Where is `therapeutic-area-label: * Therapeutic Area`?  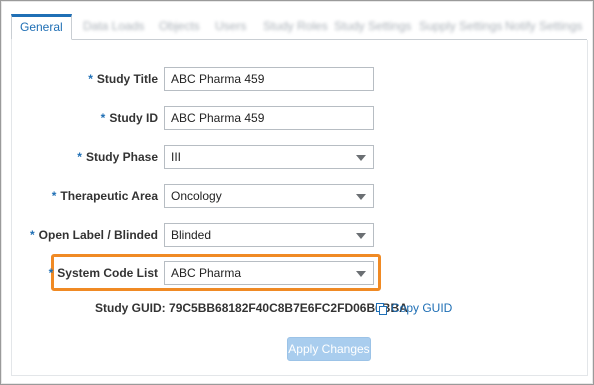
therapeutic-area-label: * Therapeutic Area is located at coordinates (104, 196).